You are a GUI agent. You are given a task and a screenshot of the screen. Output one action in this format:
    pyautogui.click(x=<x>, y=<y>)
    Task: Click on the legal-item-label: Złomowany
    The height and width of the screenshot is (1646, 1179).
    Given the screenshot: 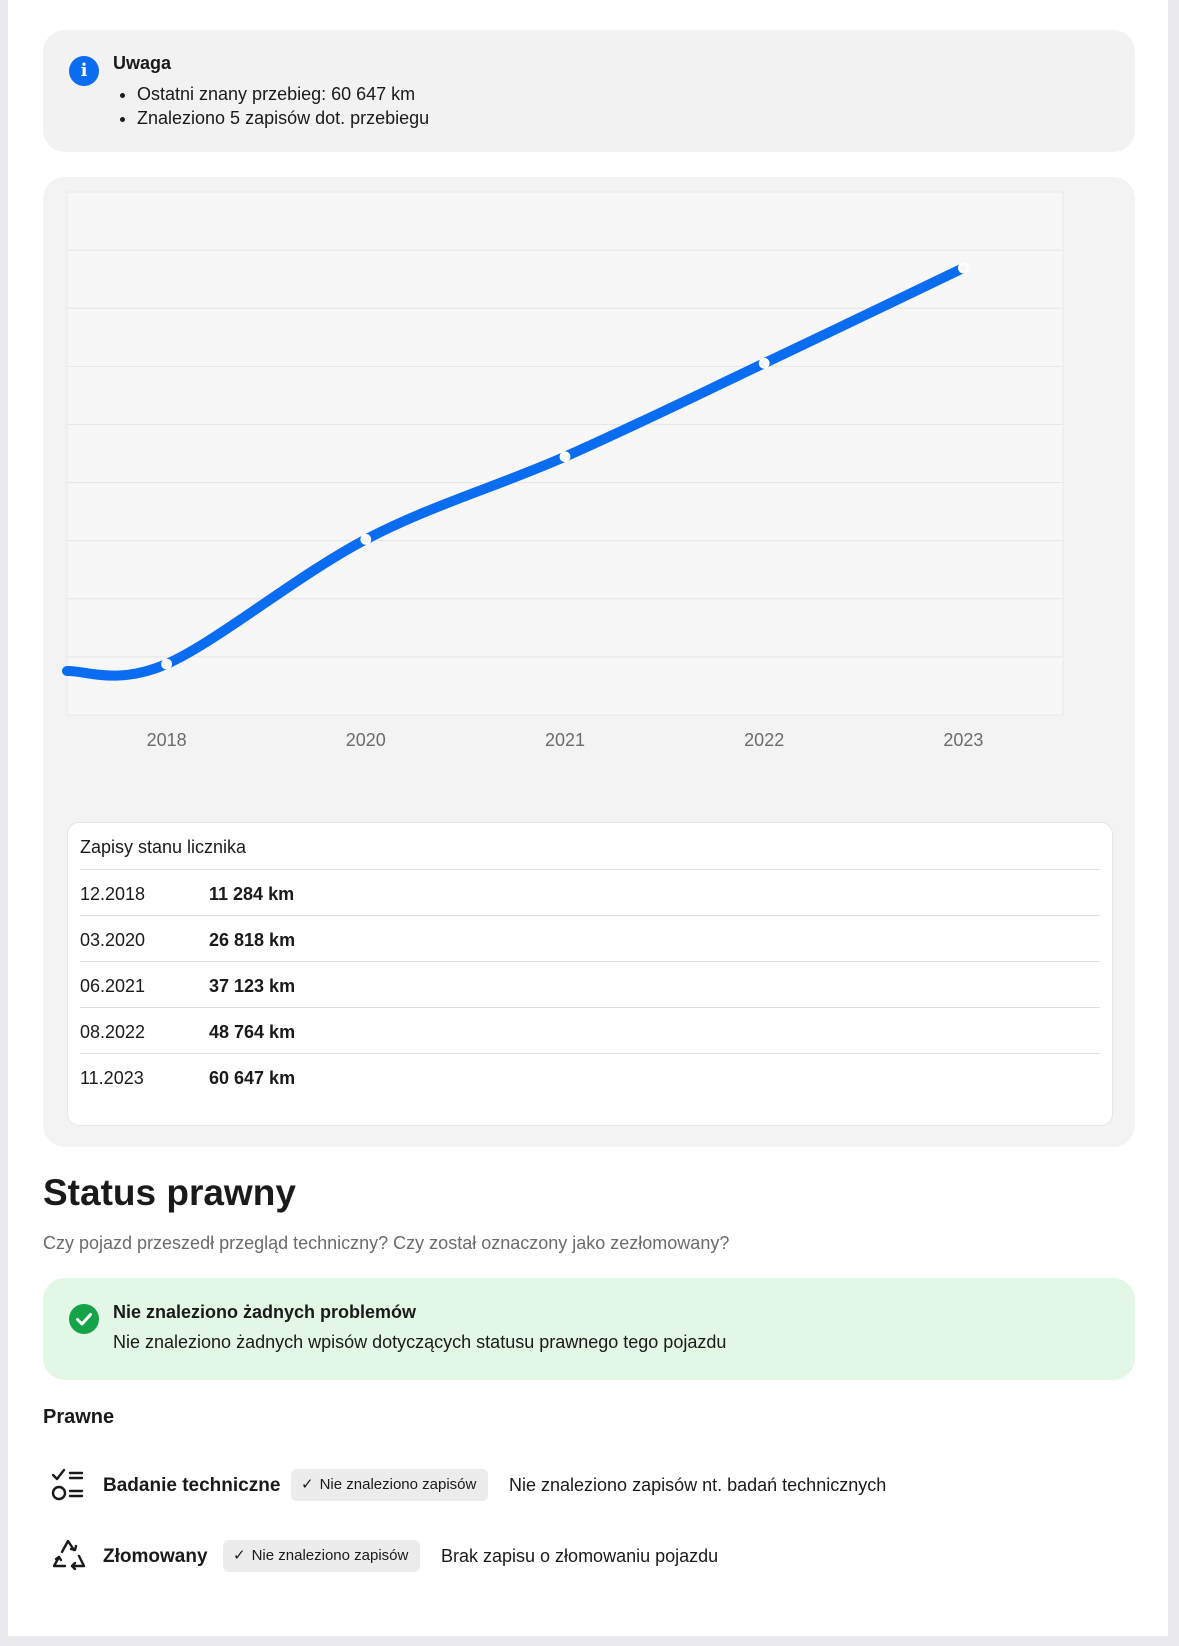 What is the action you would take?
    pyautogui.click(x=155, y=1556)
    